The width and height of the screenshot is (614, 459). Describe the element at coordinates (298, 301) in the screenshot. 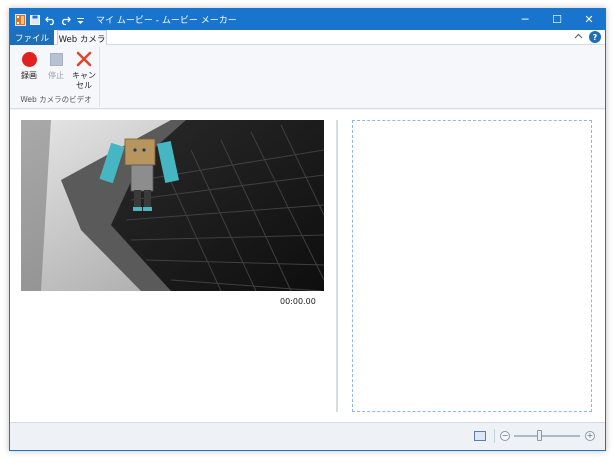

I see `preview-timecode: 00:00.00` at that location.